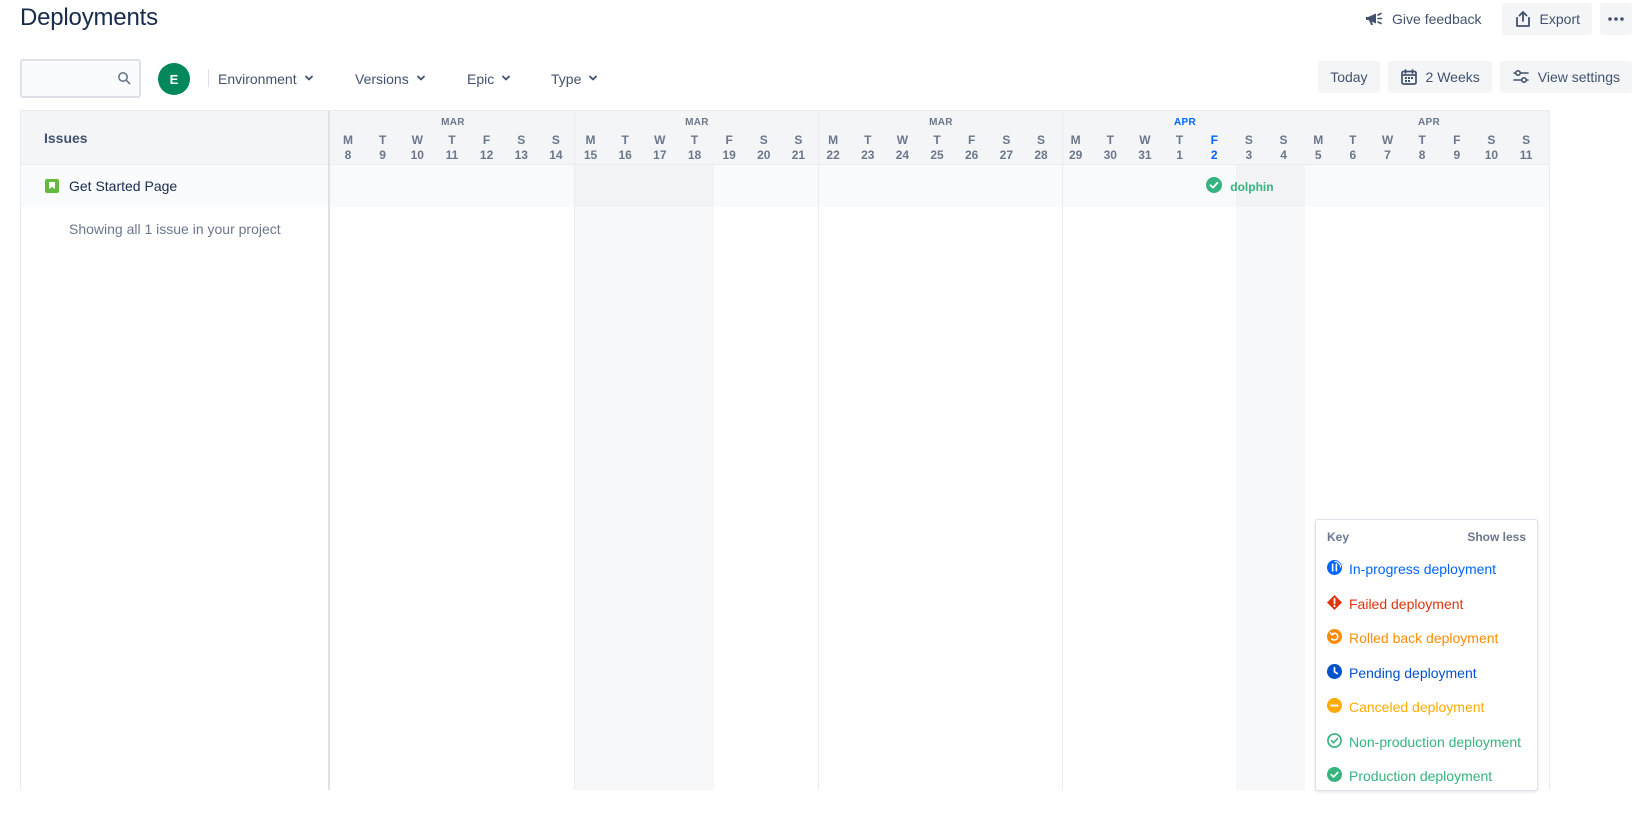 Image resolution: width=1640 pixels, height=826 pixels. I want to click on day-column-label: S 20, so click(764, 148).